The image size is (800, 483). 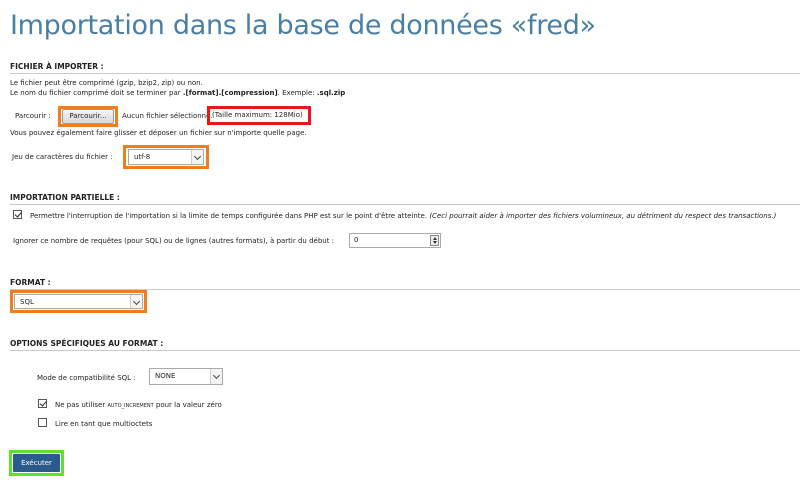 What do you see at coordinates (356, 240) in the screenshot?
I see `skip-number-value: 0` at bounding box center [356, 240].